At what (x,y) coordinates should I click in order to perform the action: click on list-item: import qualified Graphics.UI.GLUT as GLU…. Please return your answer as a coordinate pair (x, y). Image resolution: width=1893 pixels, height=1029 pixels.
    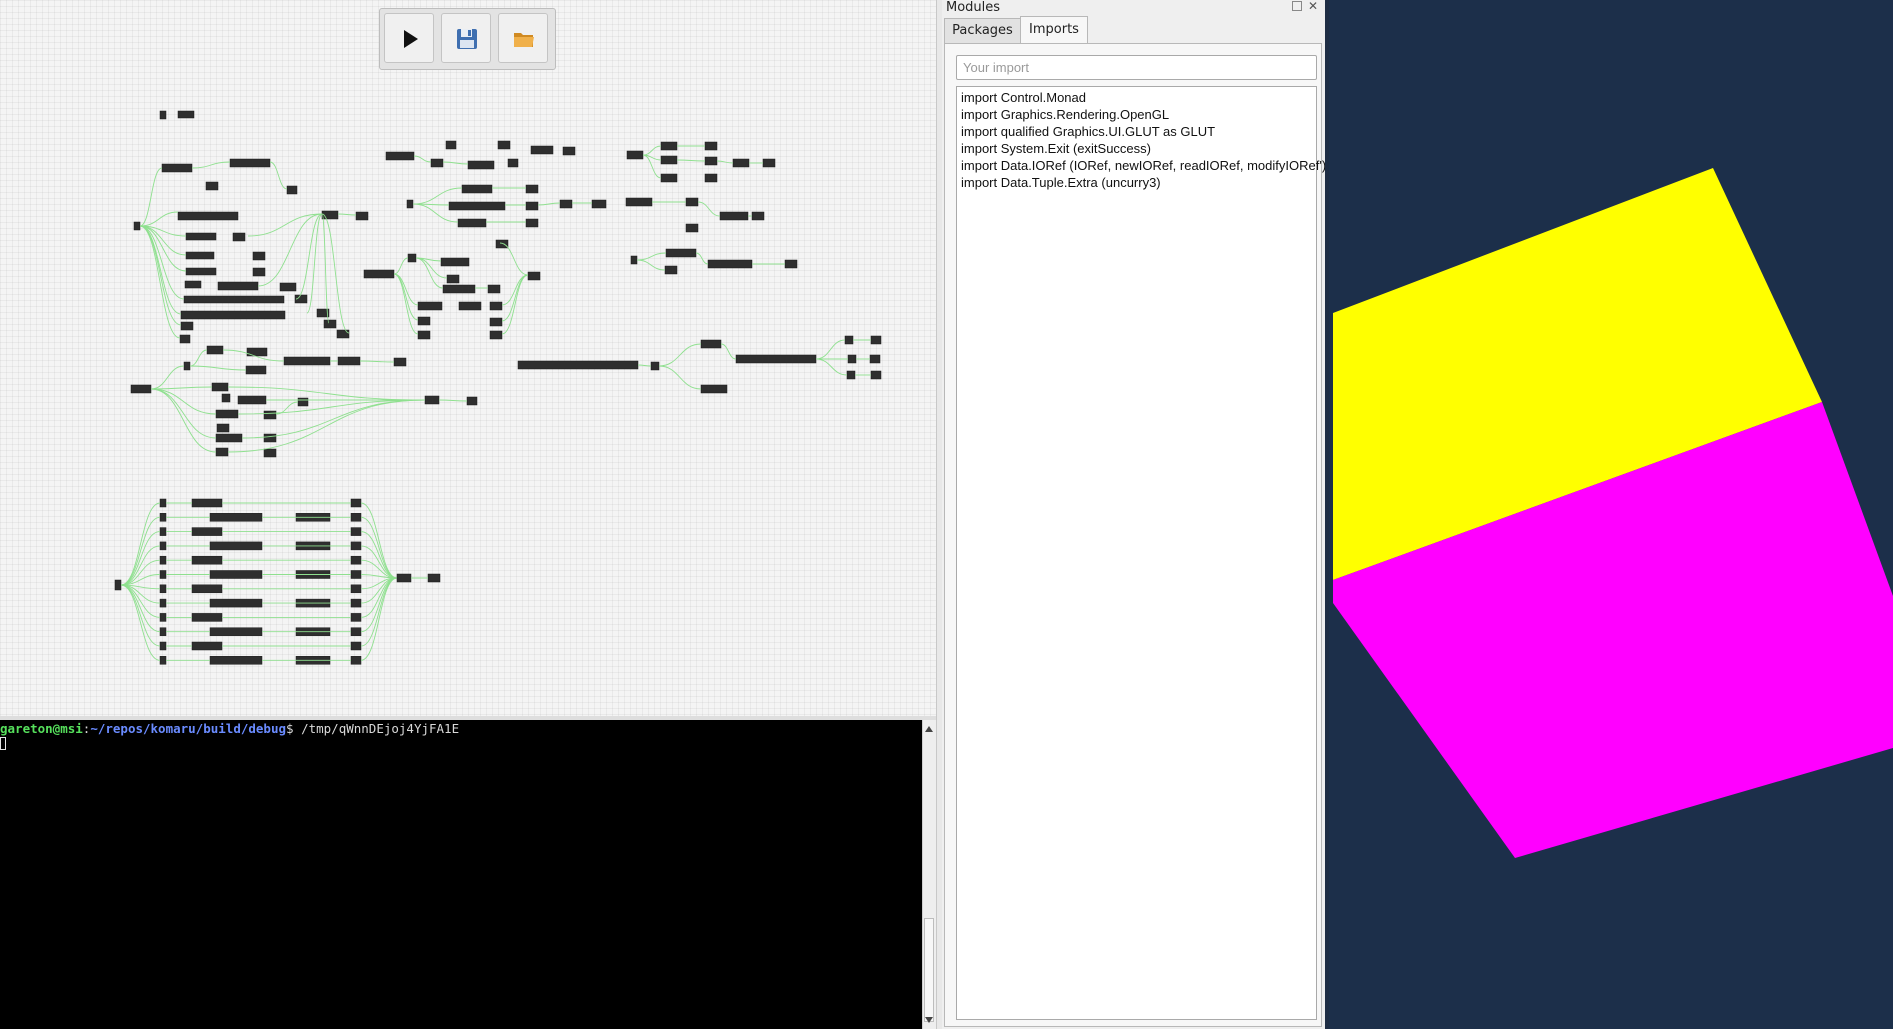
    Looking at the image, I should click on (1136, 131).